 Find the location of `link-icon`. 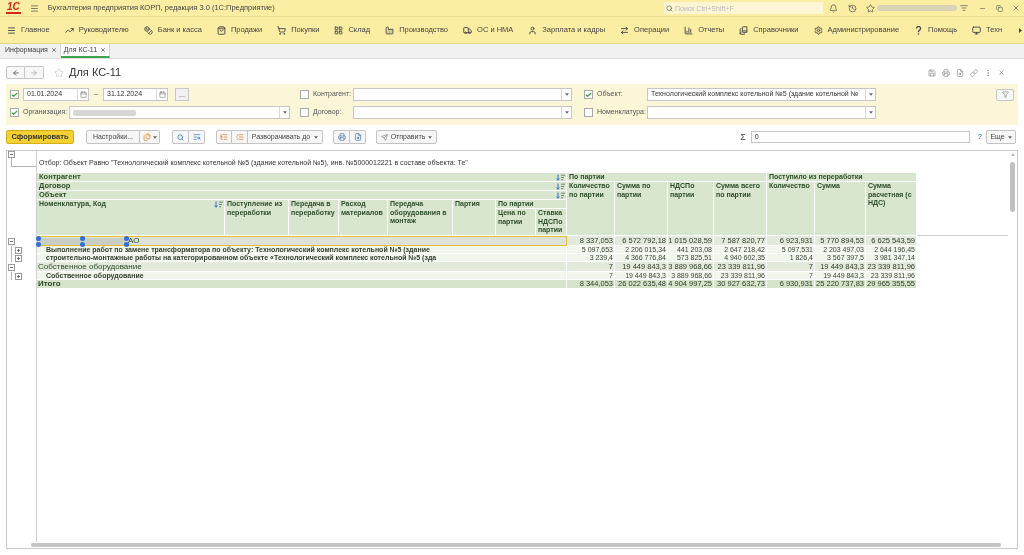

link-icon is located at coordinates (974, 72).